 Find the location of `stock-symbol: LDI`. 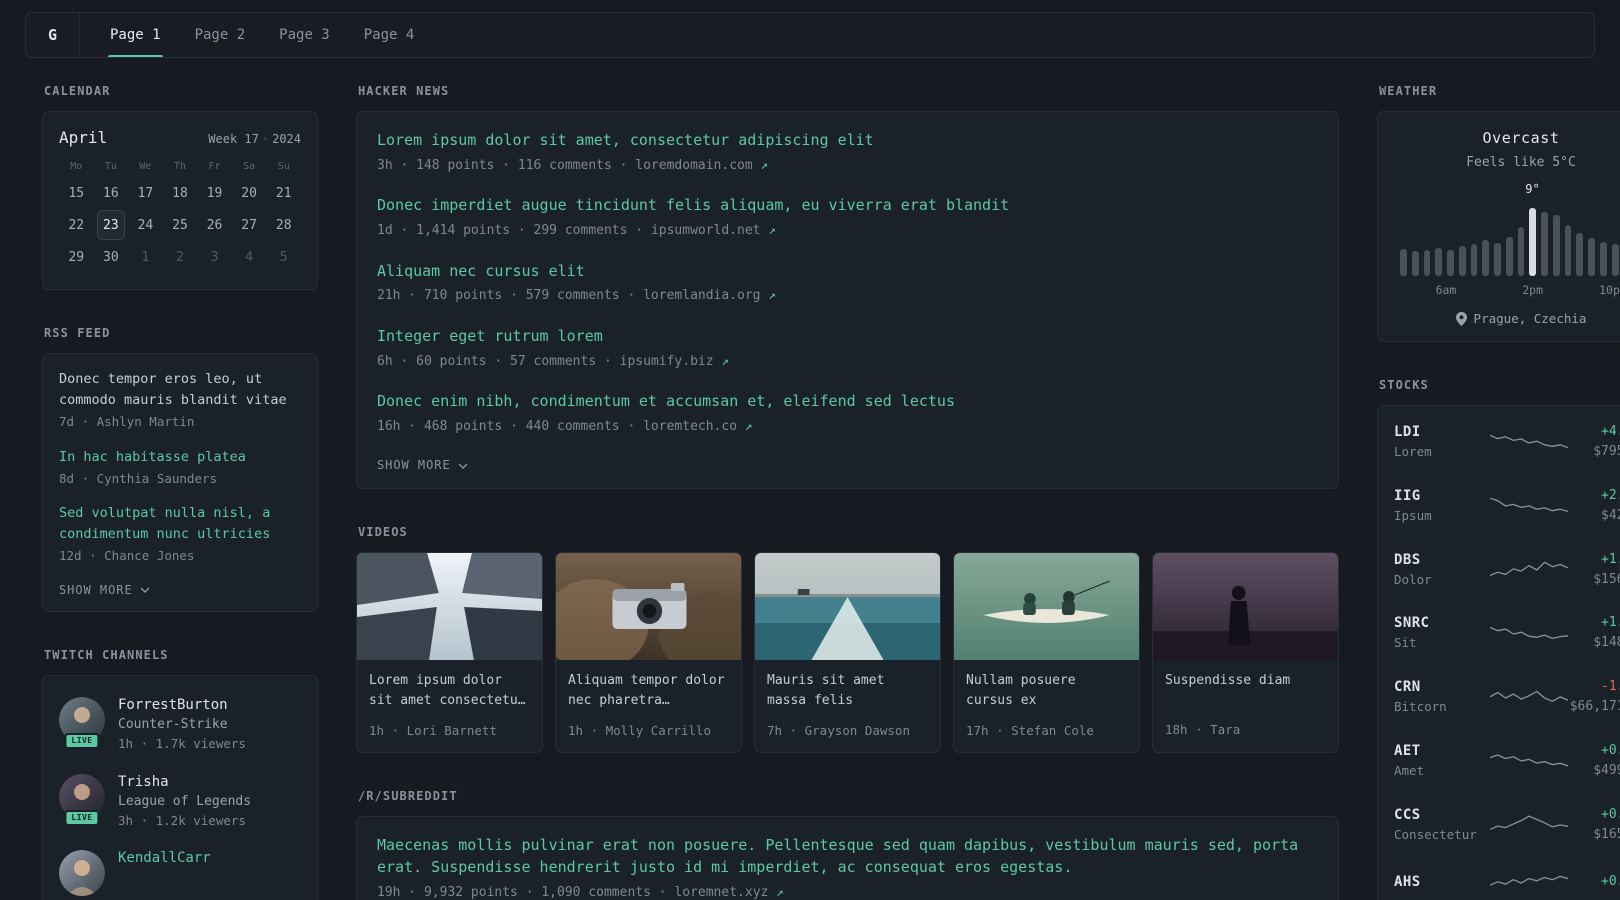

stock-symbol: LDI is located at coordinates (1407, 432).